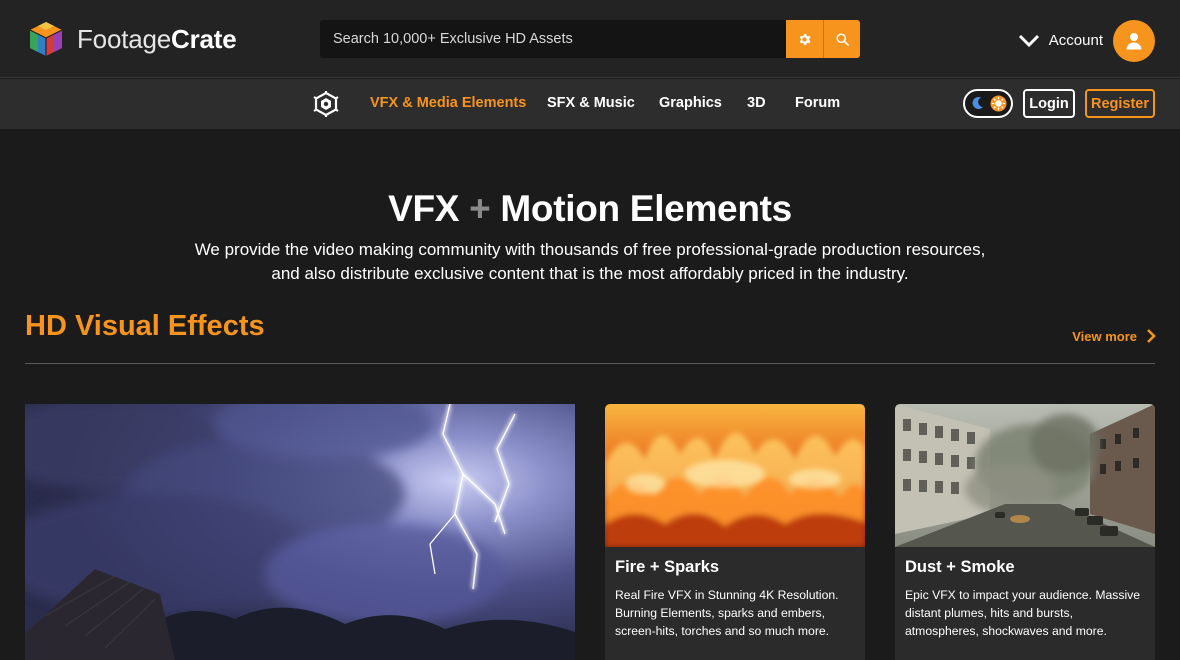 This screenshot has width=1180, height=660. Describe the element at coordinates (756, 103) in the screenshot. I see `nav-link-3d: 3D` at that location.